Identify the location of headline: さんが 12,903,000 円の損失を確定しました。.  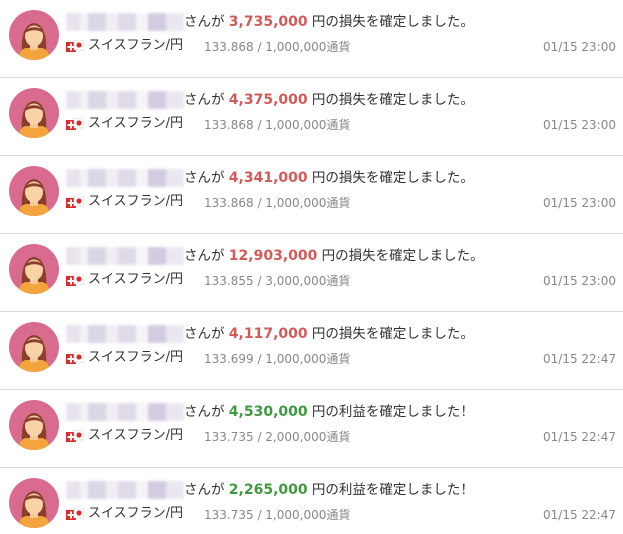
(334, 256).